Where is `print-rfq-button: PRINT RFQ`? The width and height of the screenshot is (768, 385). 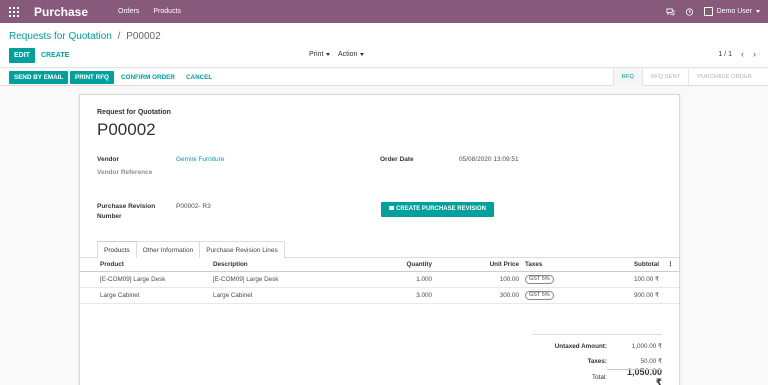
print-rfq-button: PRINT RFQ is located at coordinates (92, 77).